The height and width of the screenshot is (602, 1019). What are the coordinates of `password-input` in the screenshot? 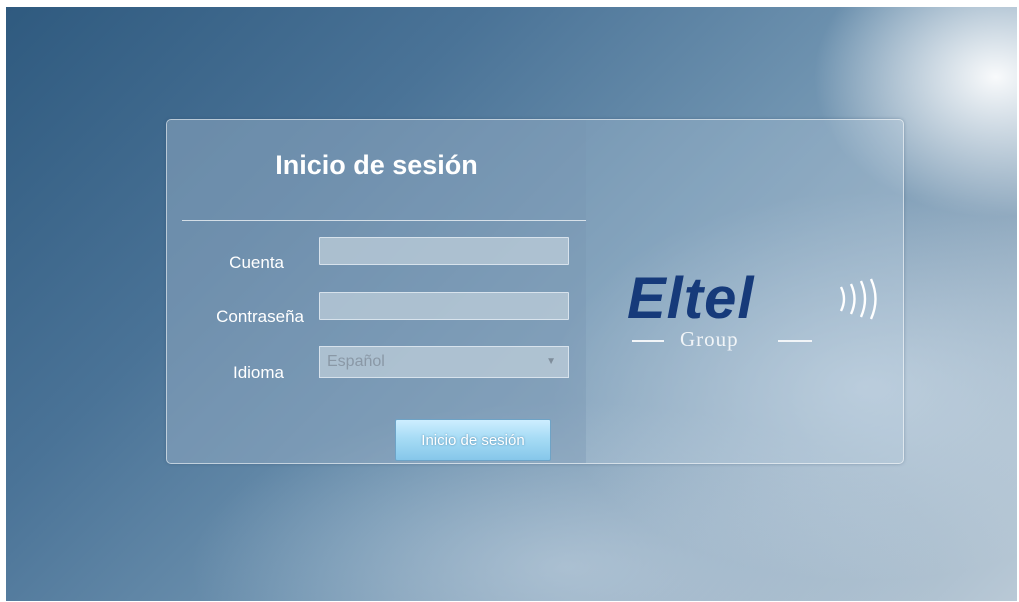 It's located at (444, 306).